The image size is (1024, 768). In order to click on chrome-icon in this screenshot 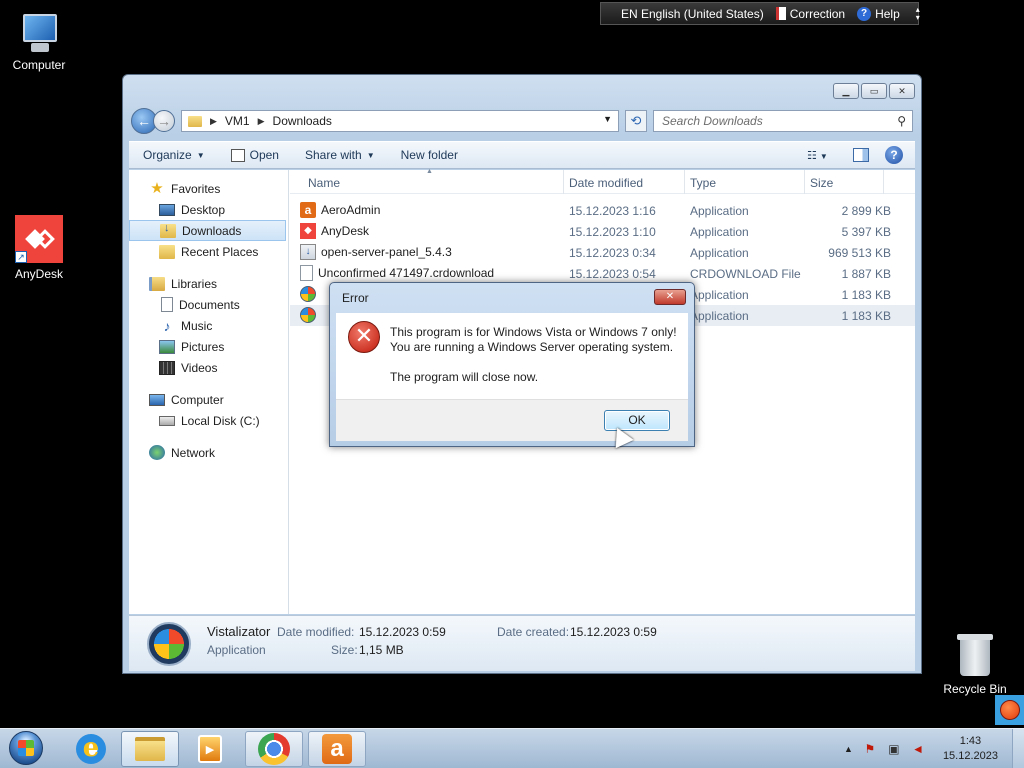, I will do `click(274, 749)`.